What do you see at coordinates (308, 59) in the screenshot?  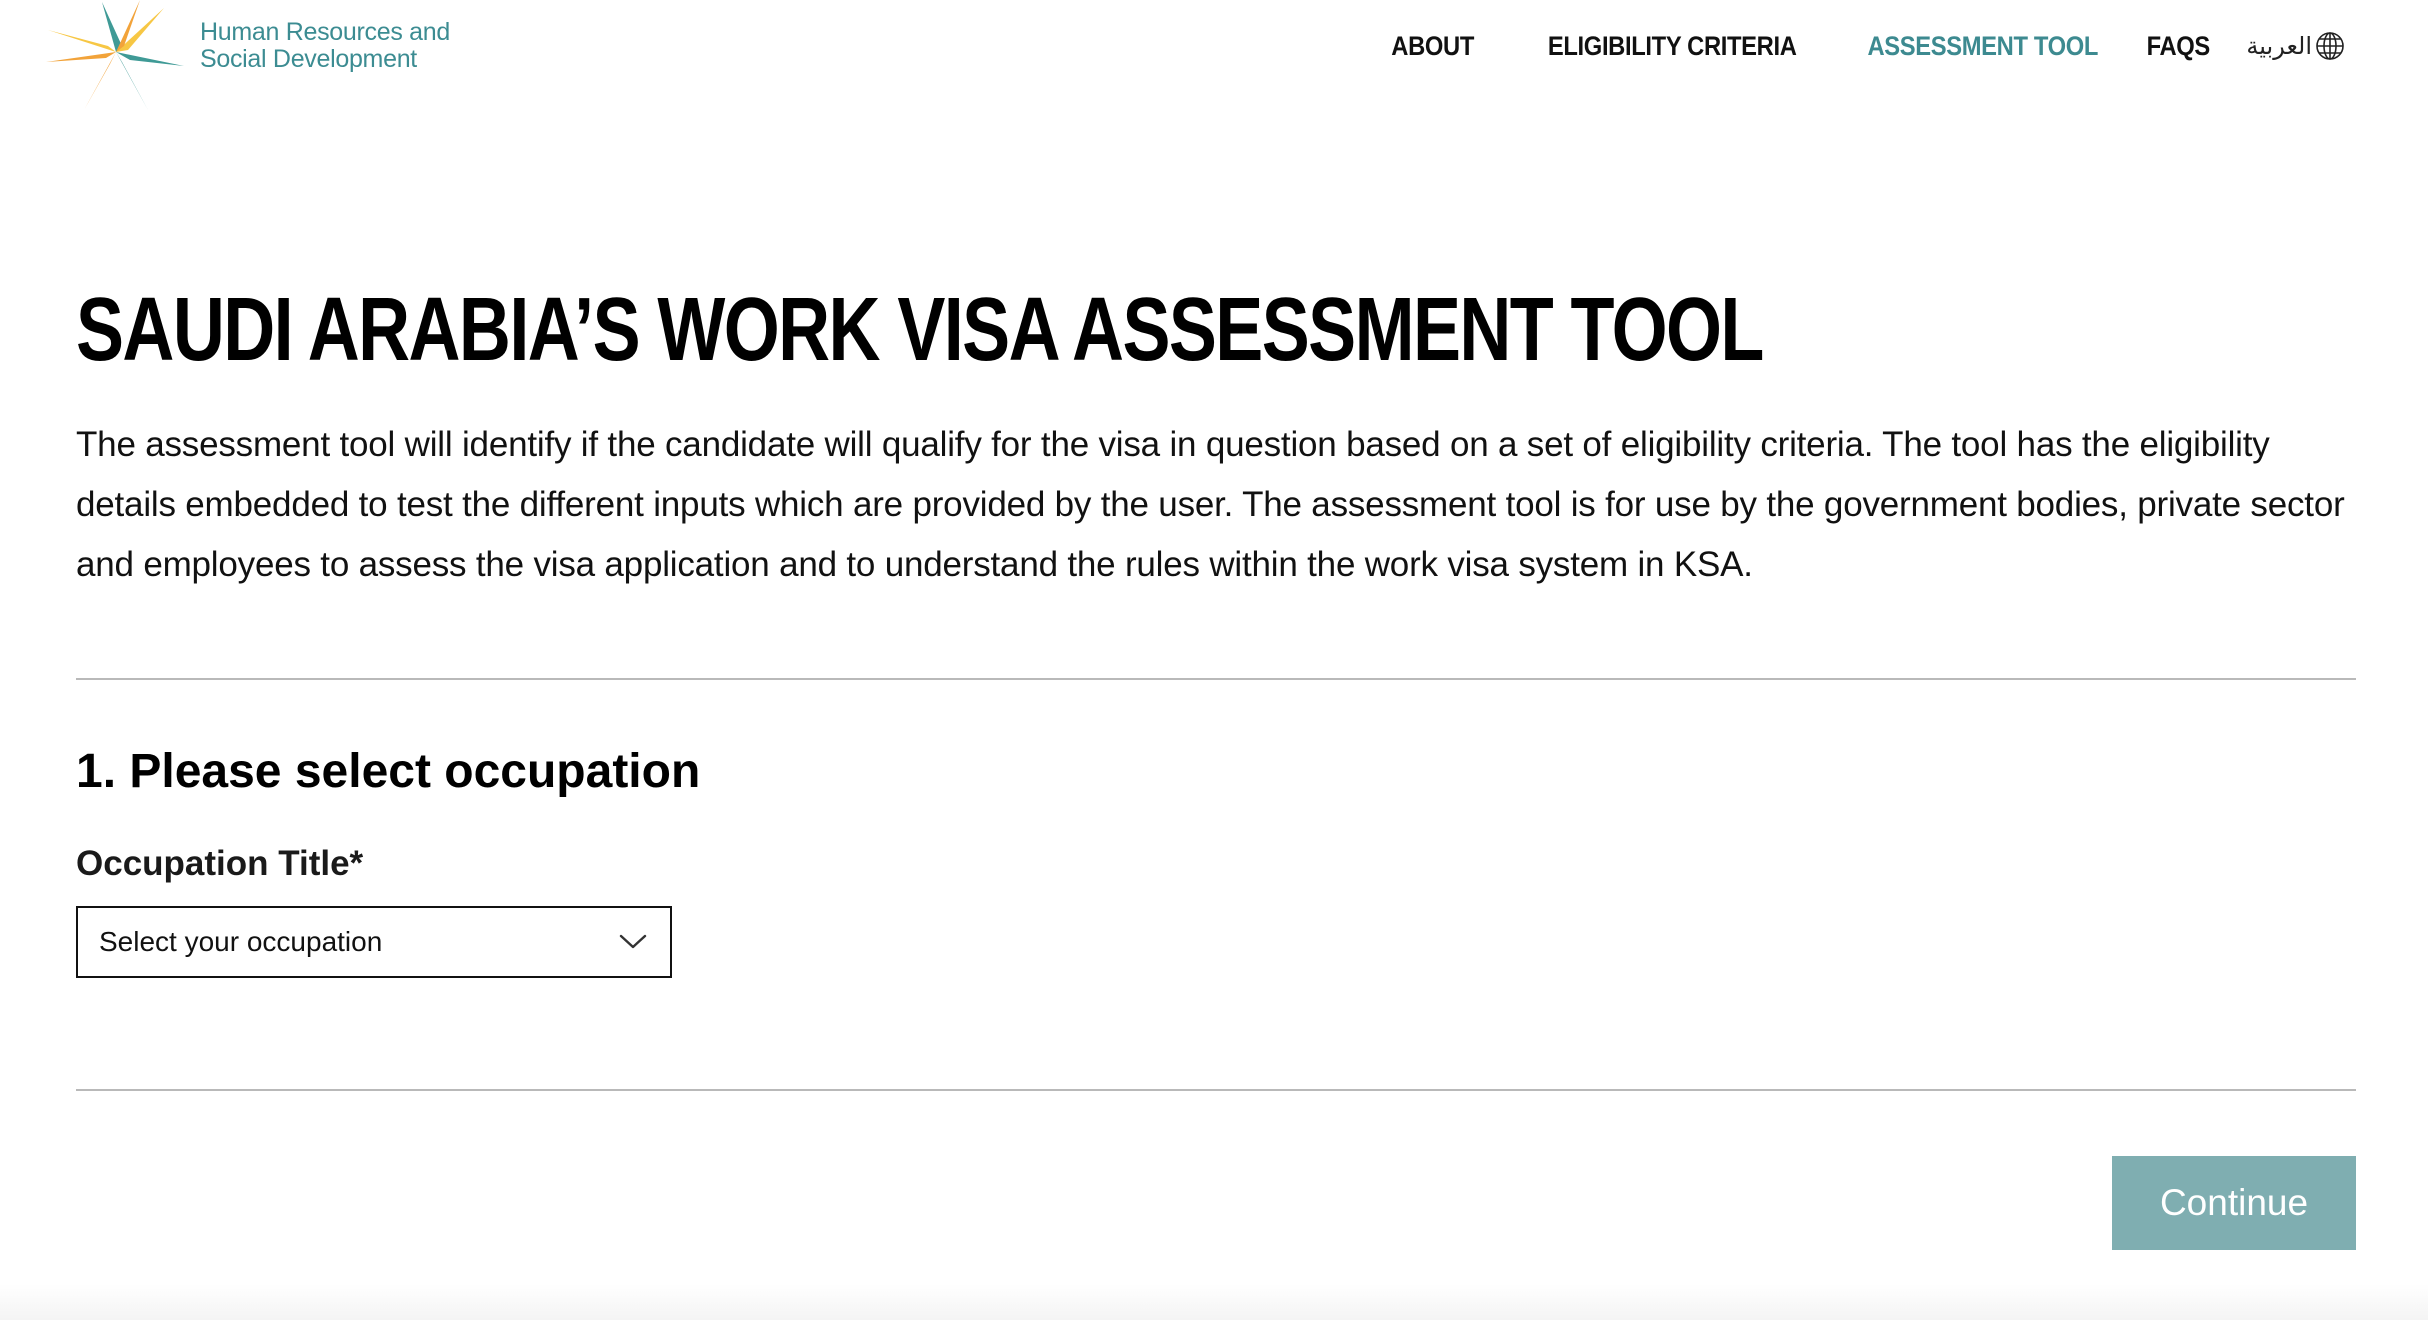 I see `logo-line-2: Social Development` at bounding box center [308, 59].